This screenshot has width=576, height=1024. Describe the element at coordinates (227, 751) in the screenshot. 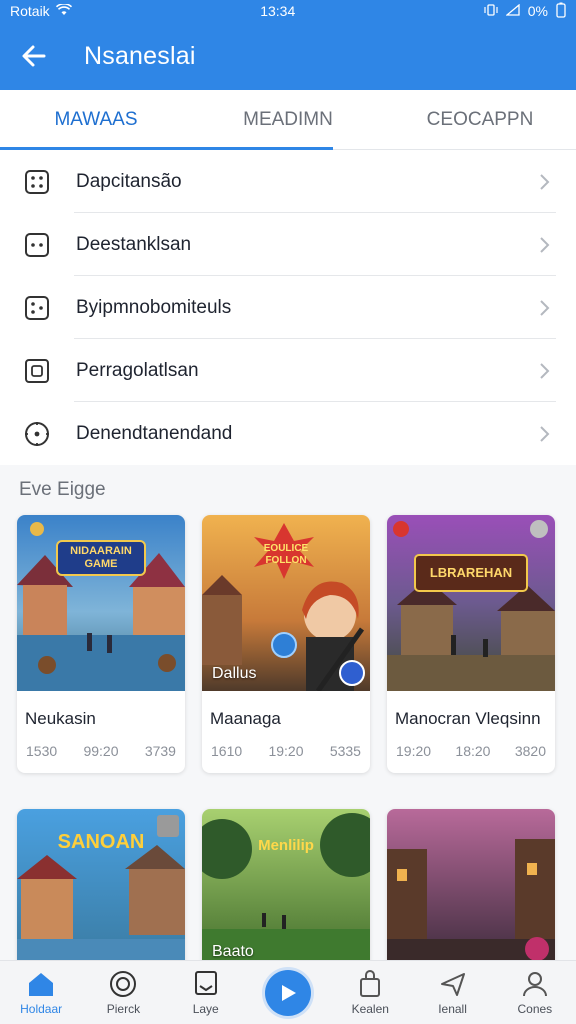

I see `stat-value: 1610` at that location.